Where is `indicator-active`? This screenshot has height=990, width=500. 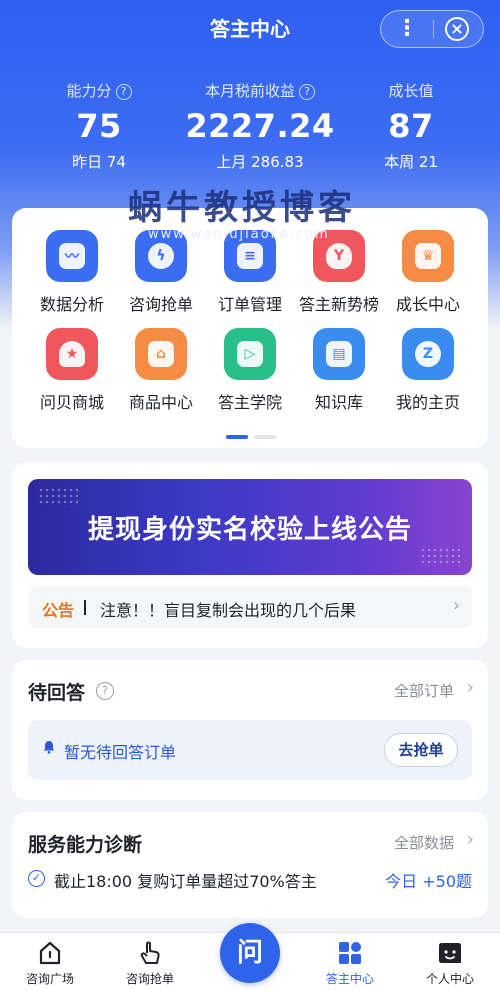 indicator-active is located at coordinates (237, 437).